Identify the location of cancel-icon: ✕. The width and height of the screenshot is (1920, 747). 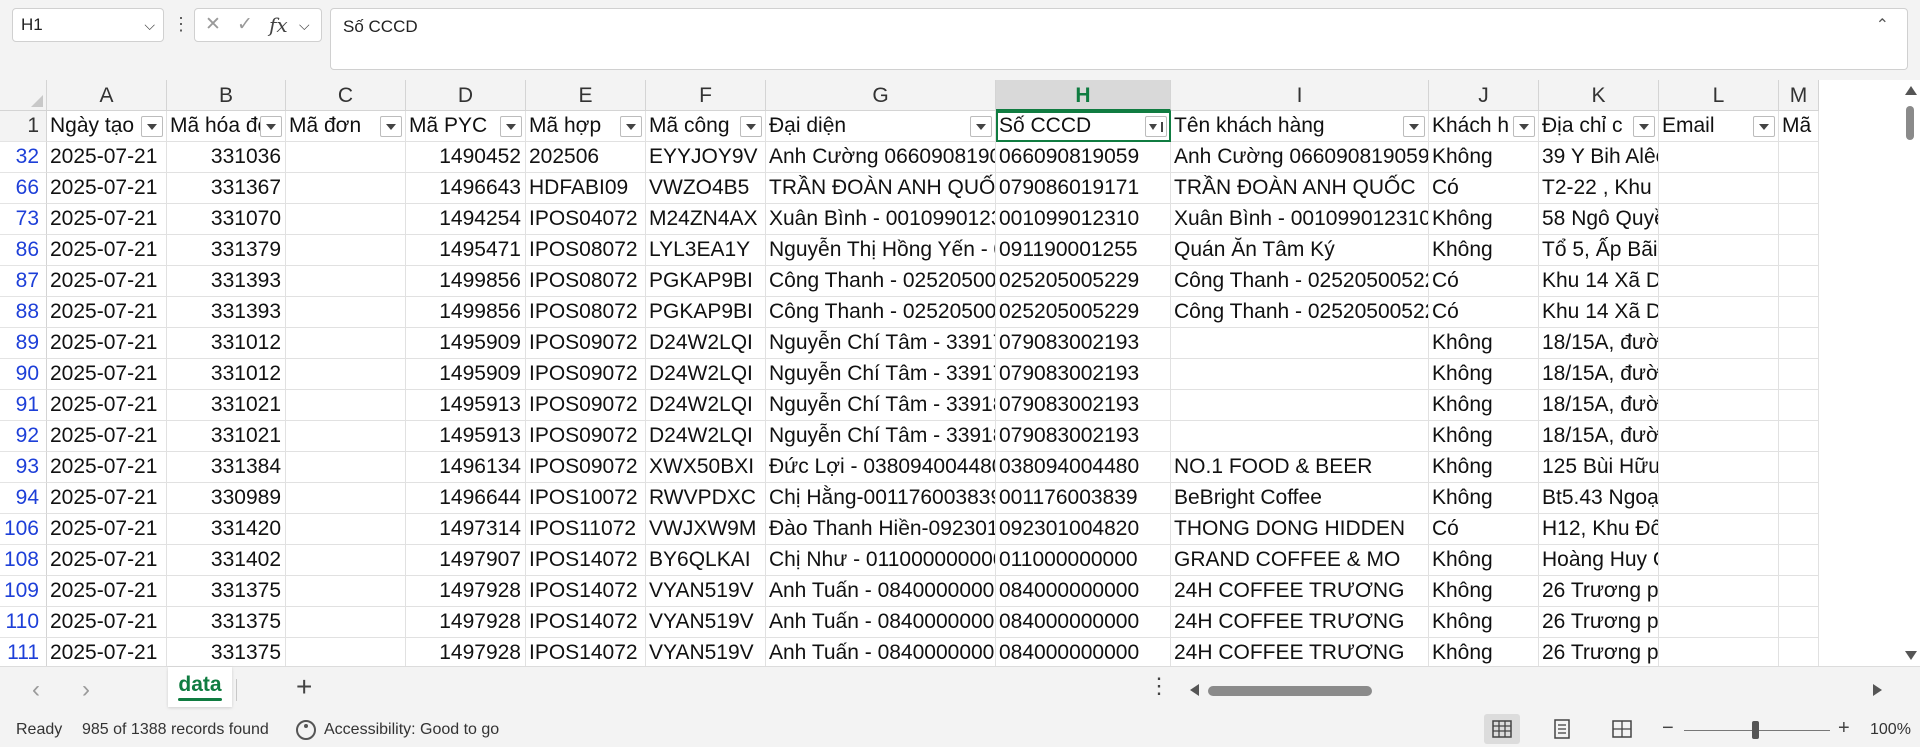
(213, 25).